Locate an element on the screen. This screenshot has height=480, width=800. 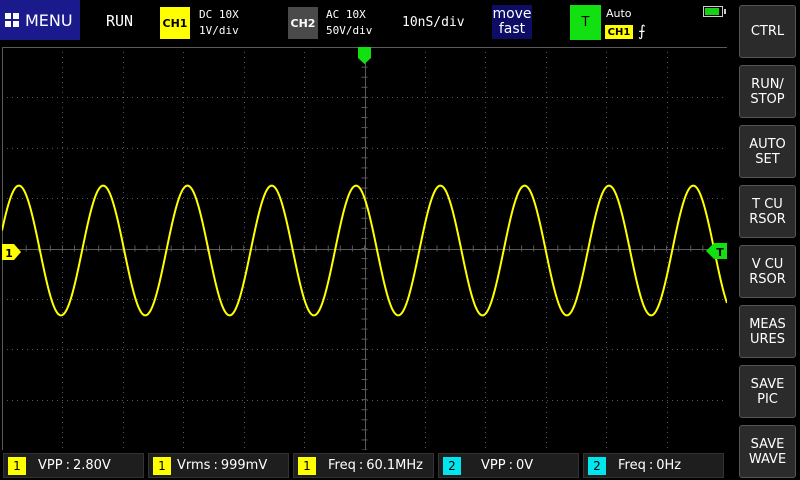
trigger-position-marker is located at coordinates (364, 55).